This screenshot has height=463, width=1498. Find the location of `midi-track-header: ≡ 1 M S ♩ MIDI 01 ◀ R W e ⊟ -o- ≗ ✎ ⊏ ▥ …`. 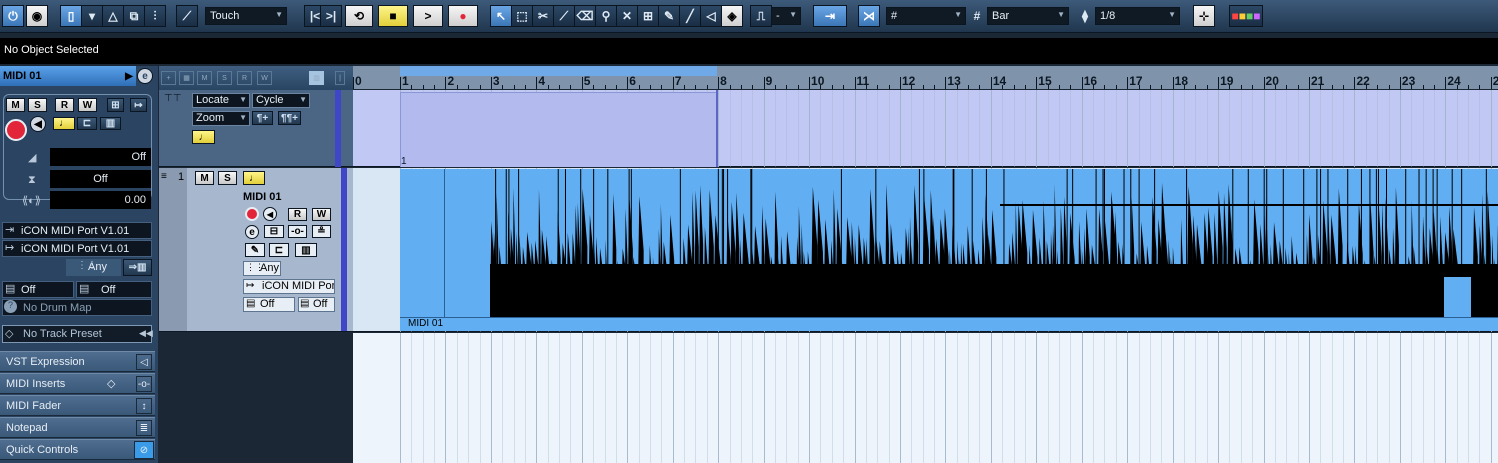

midi-track-header: ≡ 1 M S ♩ MIDI 01 ◀ R W e ⊟ -o- ≗ ✎ ⊏ ▥ … is located at coordinates (256, 250).